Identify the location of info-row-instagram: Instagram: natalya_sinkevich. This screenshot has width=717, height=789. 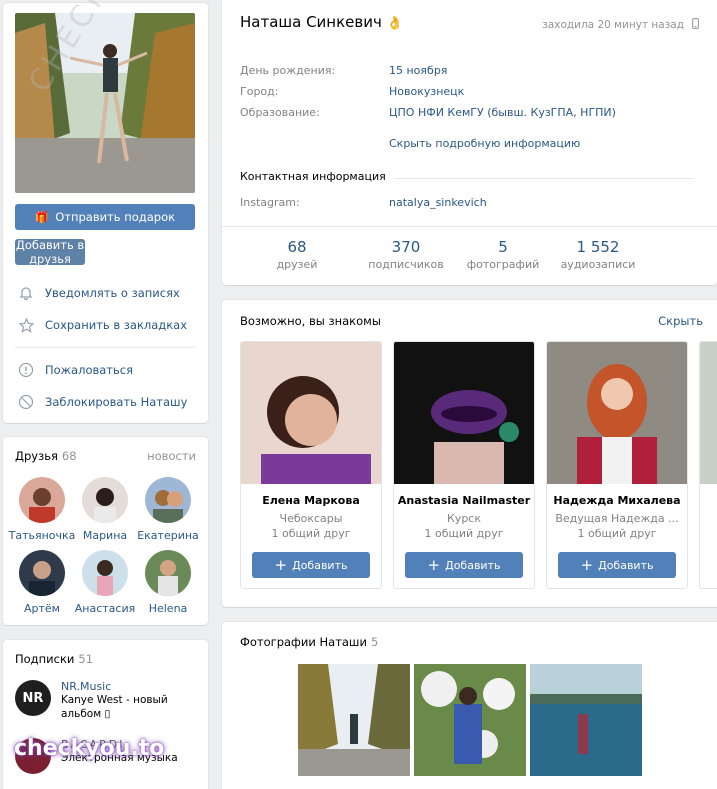
(363, 202).